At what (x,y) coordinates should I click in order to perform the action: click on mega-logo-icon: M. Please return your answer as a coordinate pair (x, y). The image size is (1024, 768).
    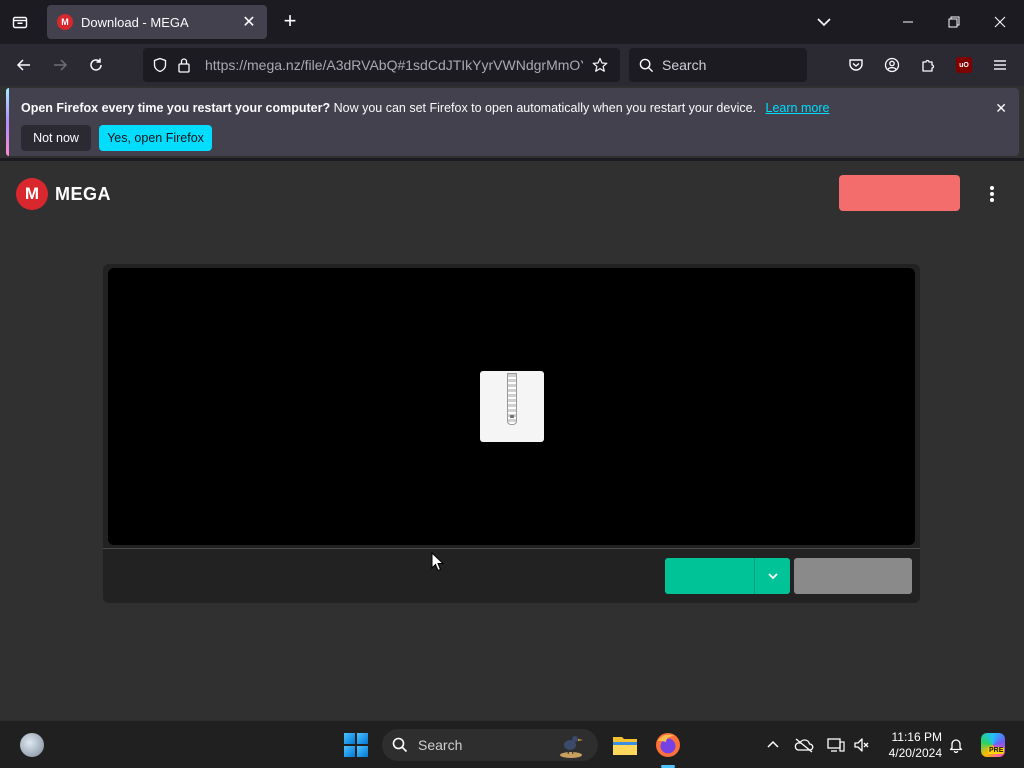
    Looking at the image, I should click on (32, 194).